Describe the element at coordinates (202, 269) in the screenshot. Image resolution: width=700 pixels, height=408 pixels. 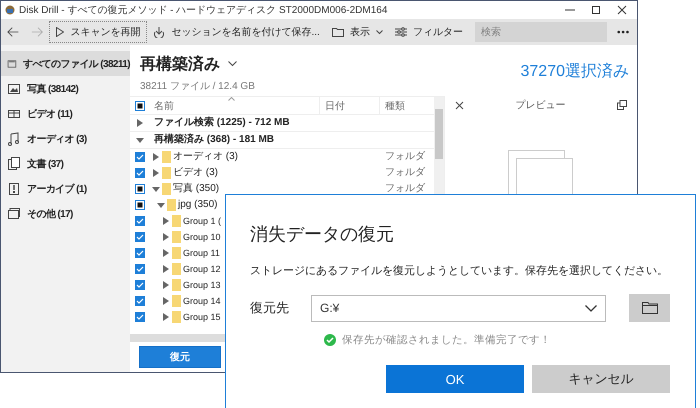
I see `folder-name: Group 12` at that location.